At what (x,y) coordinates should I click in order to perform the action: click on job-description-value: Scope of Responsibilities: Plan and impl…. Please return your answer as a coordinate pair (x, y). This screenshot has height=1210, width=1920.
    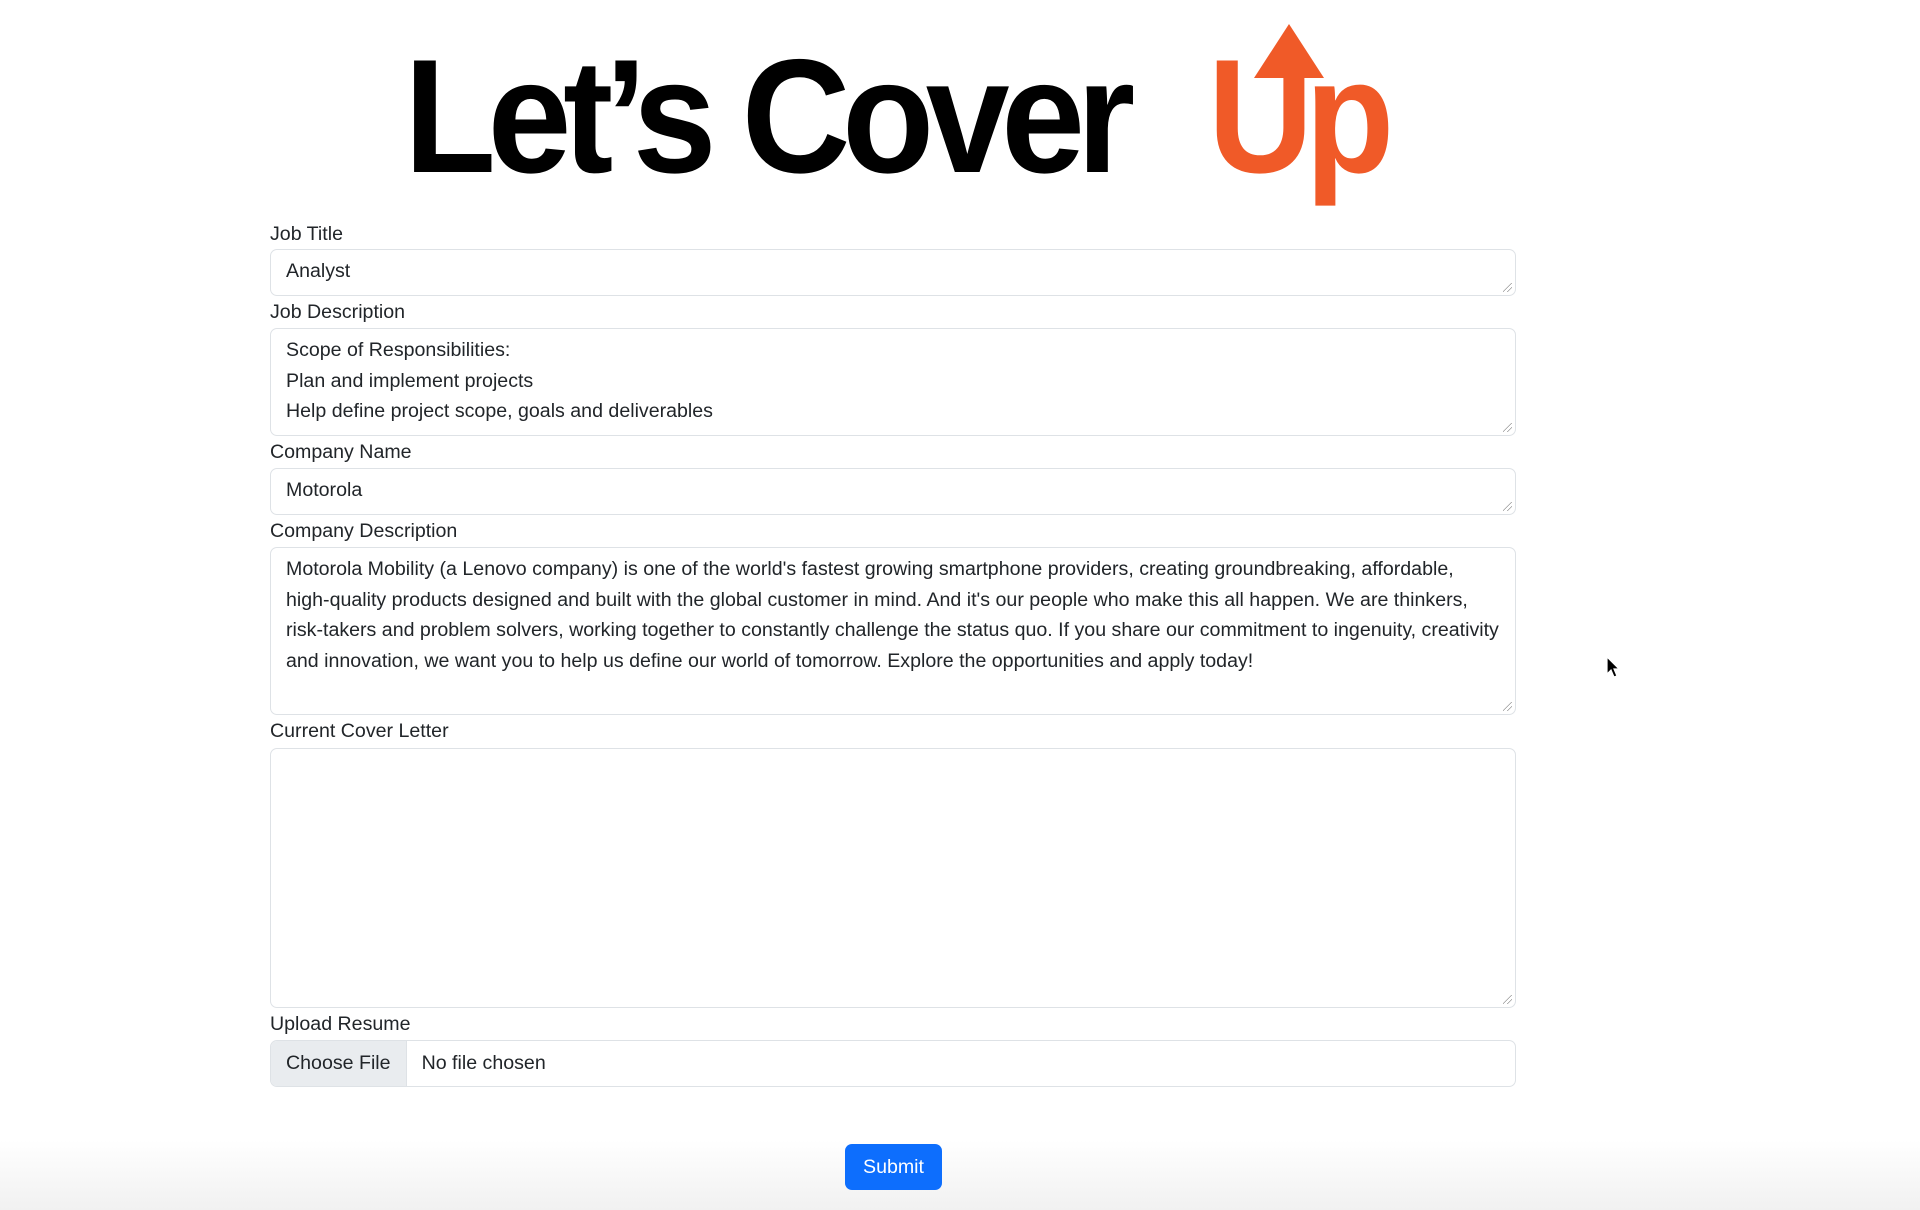
    Looking at the image, I should click on (499, 381).